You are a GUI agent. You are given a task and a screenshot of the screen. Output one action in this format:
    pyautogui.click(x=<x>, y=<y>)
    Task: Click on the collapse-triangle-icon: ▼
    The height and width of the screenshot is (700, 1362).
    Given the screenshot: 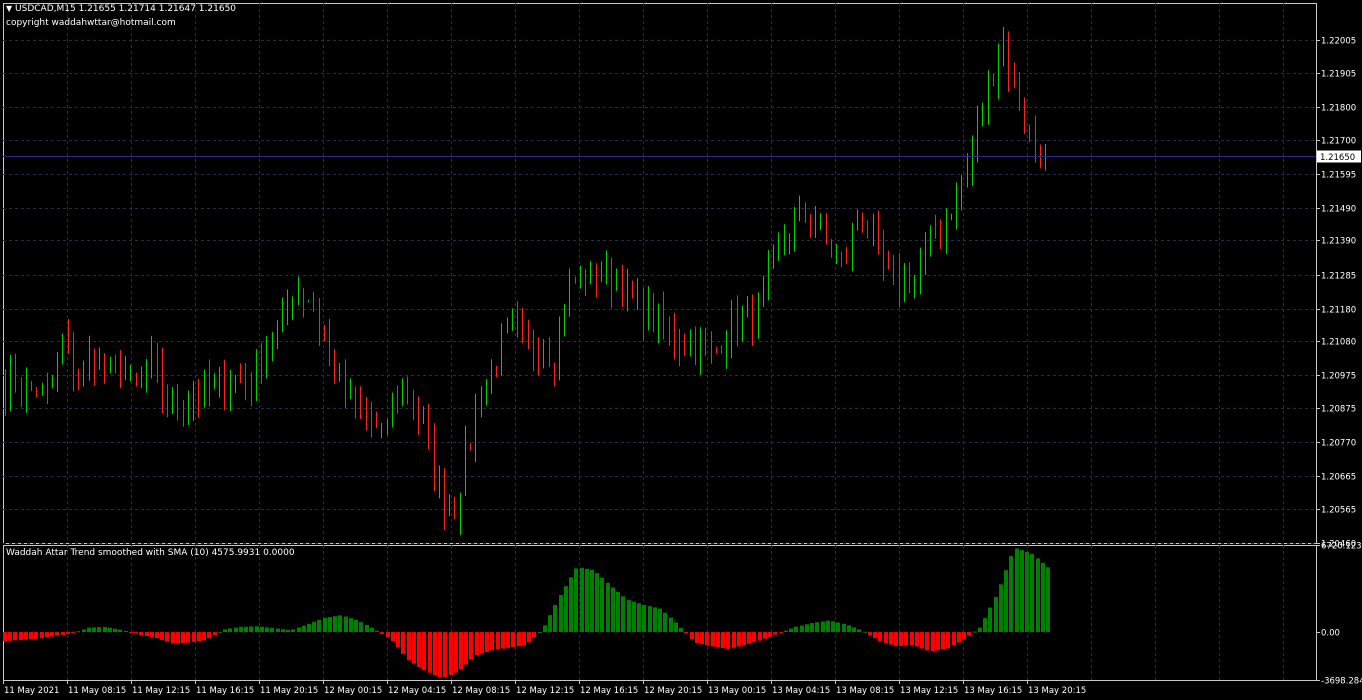 What is the action you would take?
    pyautogui.click(x=9, y=8)
    